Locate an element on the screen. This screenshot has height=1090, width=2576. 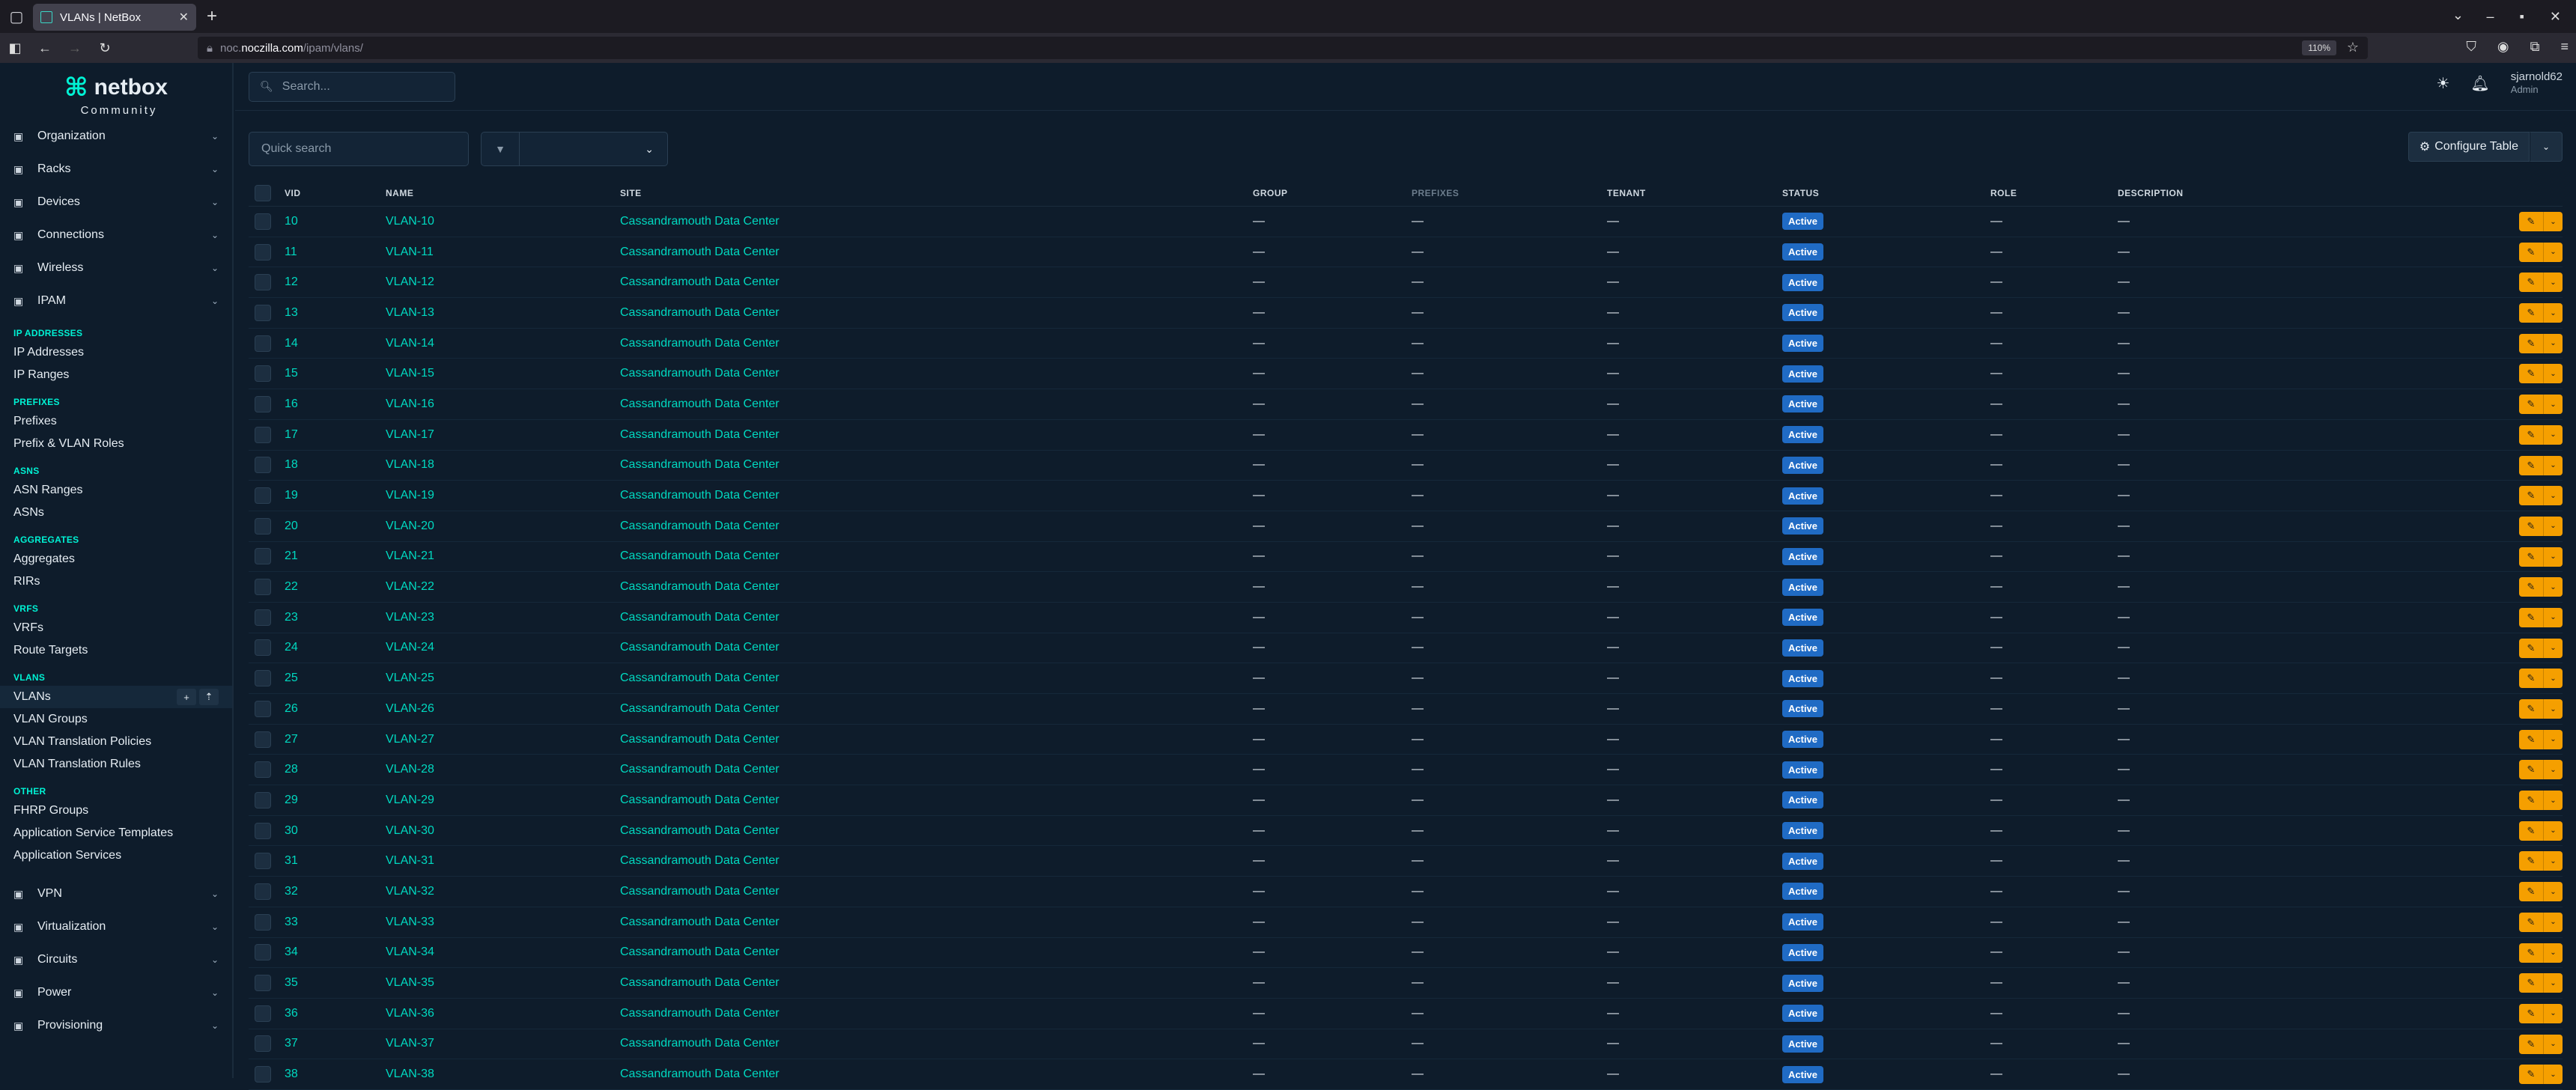
vlan-name-link: VLAN-24 is located at coordinates (410, 648).